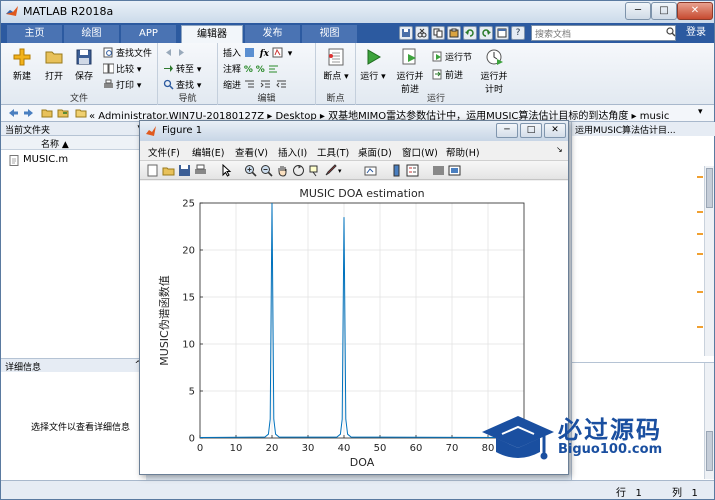 The image size is (715, 500). Describe the element at coordinates (182, 70) in the screenshot. I see `goto-button: 转至 ▾` at that location.